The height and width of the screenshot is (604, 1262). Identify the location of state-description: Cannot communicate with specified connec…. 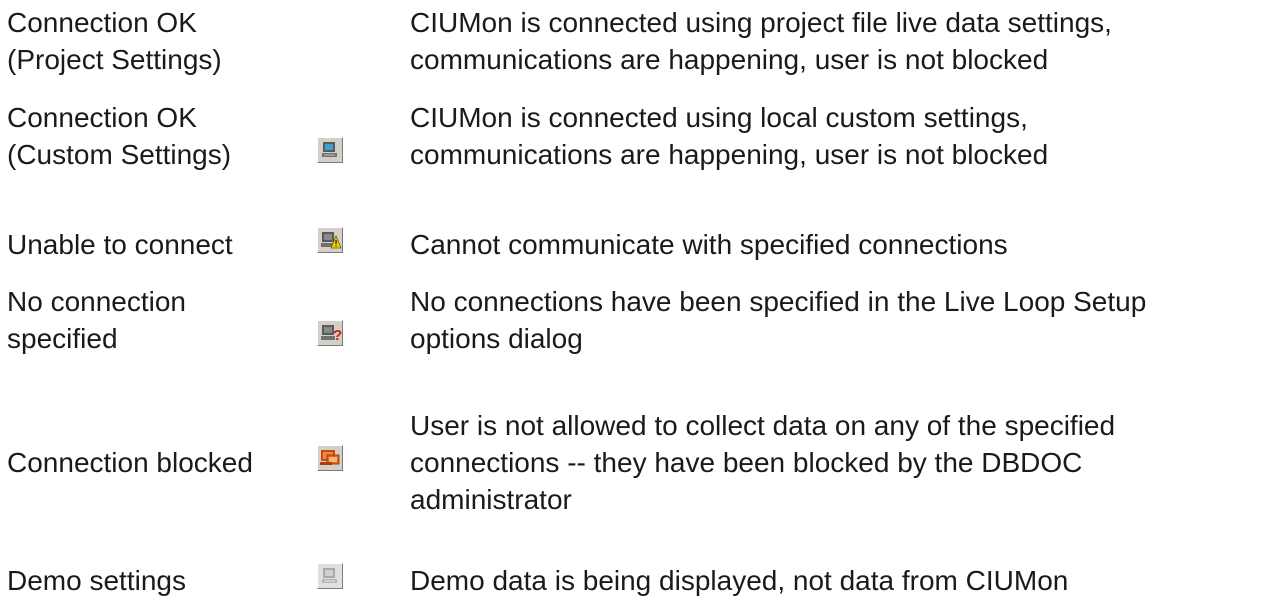
(709, 244).